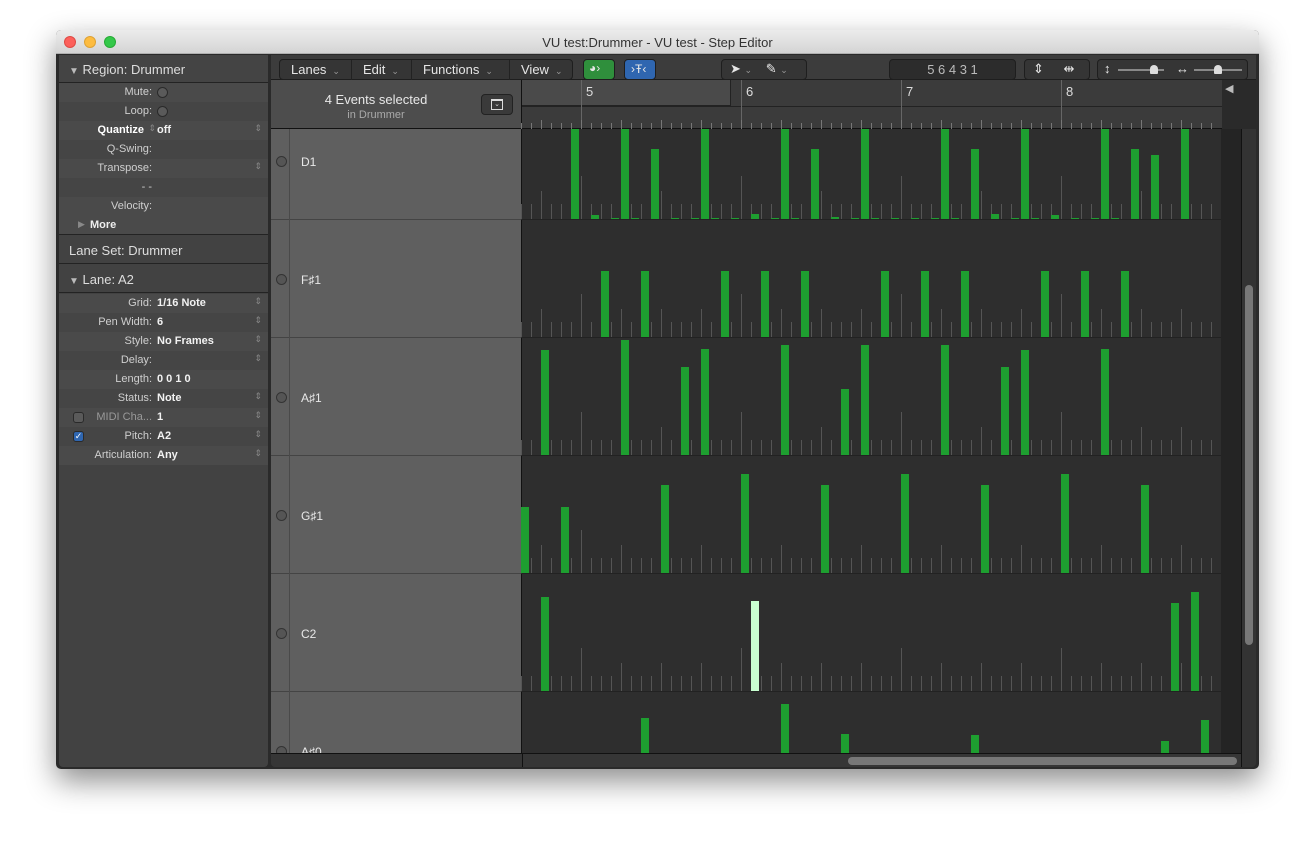 This screenshot has width=1315, height=850. I want to click on parameter-row: Grid: 1/16 Note ⇕, so click(163, 303).